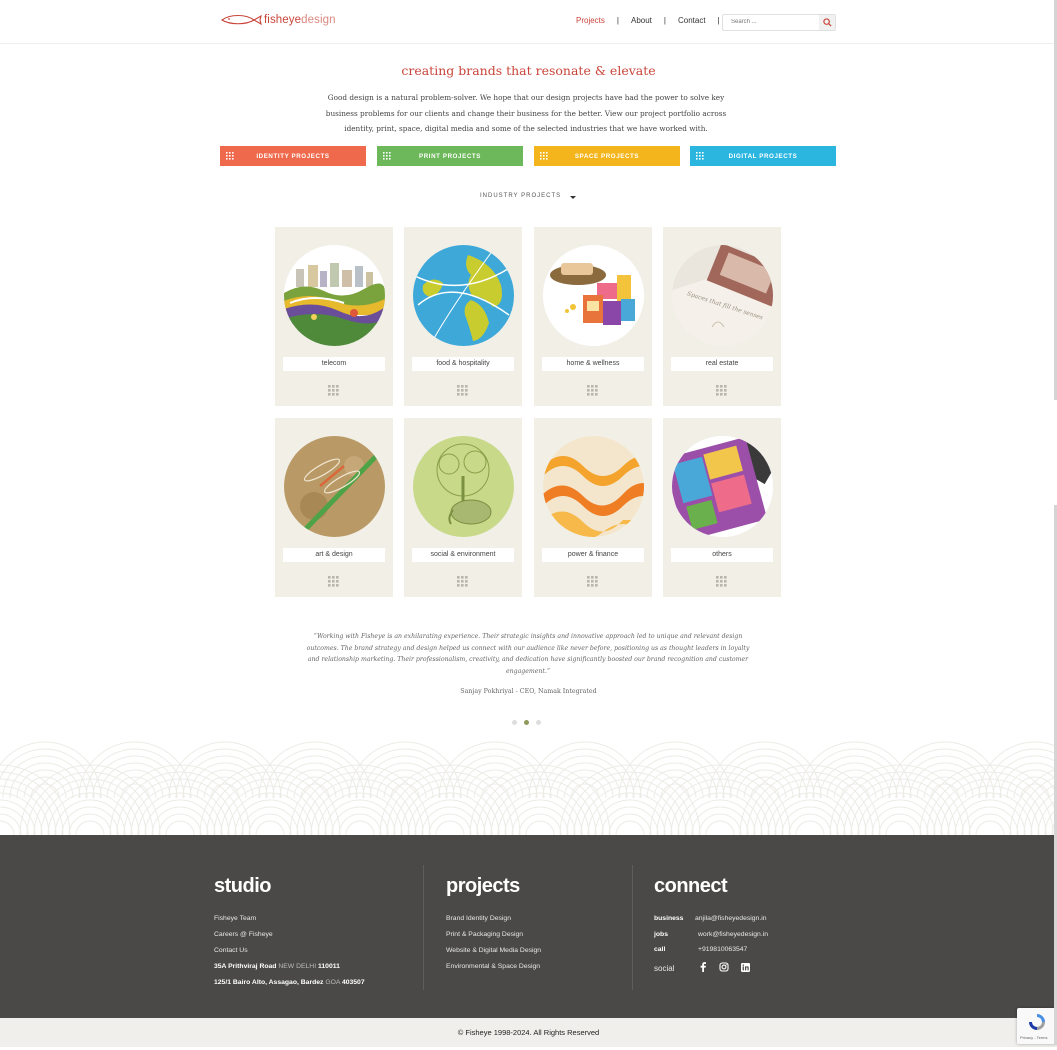  What do you see at coordinates (654, 20) in the screenshot?
I see `main-nav: Projects | About | Contact |` at bounding box center [654, 20].